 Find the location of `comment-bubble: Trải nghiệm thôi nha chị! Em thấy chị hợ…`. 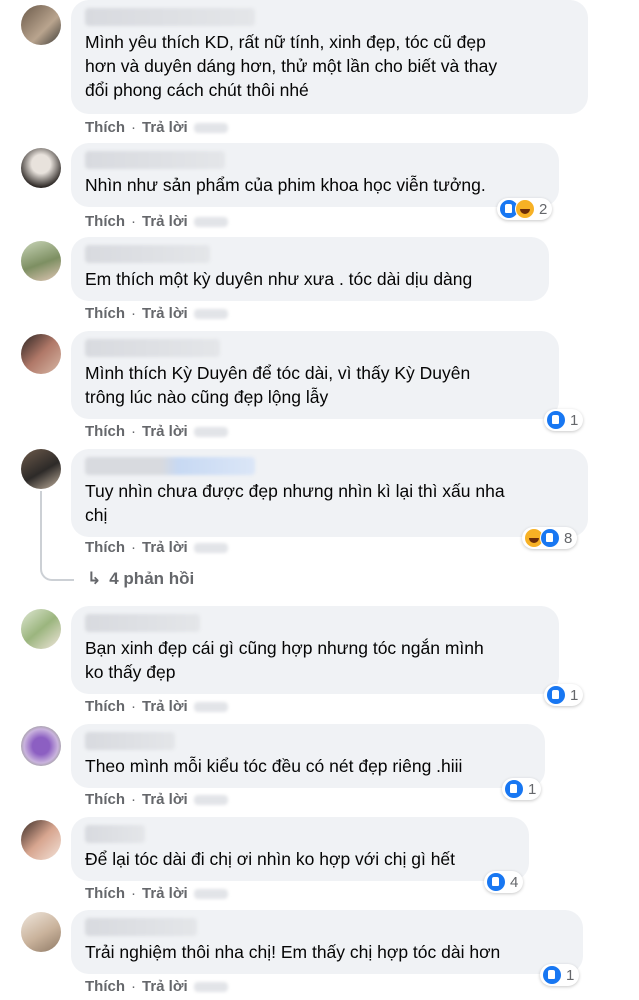

comment-bubble: Trải nghiệm thôi nha chị! Em thấy chị hợ… is located at coordinates (327, 942).